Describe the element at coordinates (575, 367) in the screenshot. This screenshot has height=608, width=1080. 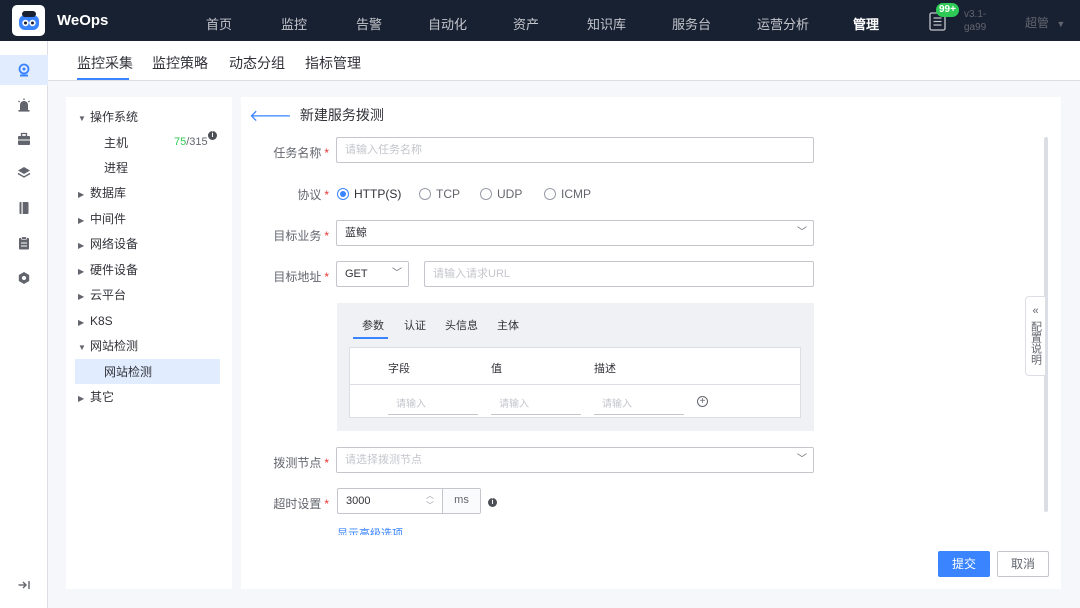
I see `request-config-box: 参数 认证 头信息 主体 字段 值 描述 请输入 请输入 请输入 +` at that location.